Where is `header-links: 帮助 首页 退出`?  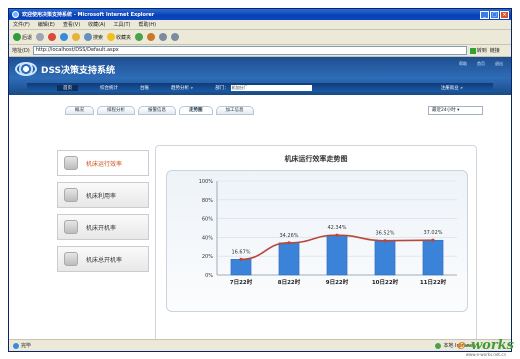 header-links: 帮助 首页 退出 is located at coordinates (481, 64).